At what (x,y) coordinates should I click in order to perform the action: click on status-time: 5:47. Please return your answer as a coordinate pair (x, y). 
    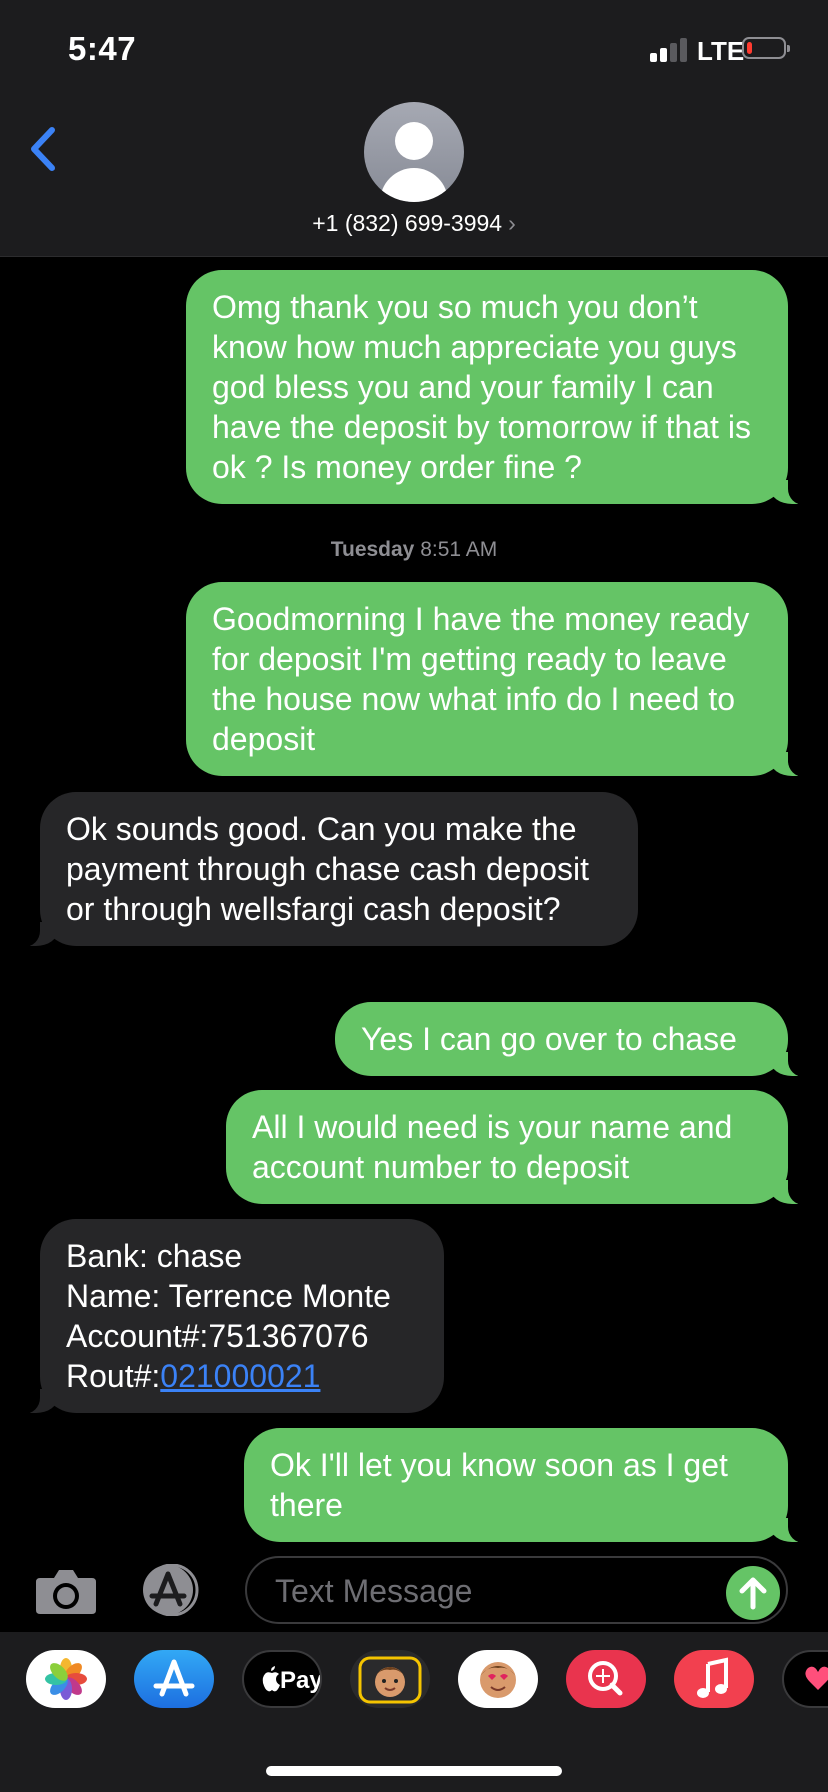
    Looking at the image, I should click on (102, 48).